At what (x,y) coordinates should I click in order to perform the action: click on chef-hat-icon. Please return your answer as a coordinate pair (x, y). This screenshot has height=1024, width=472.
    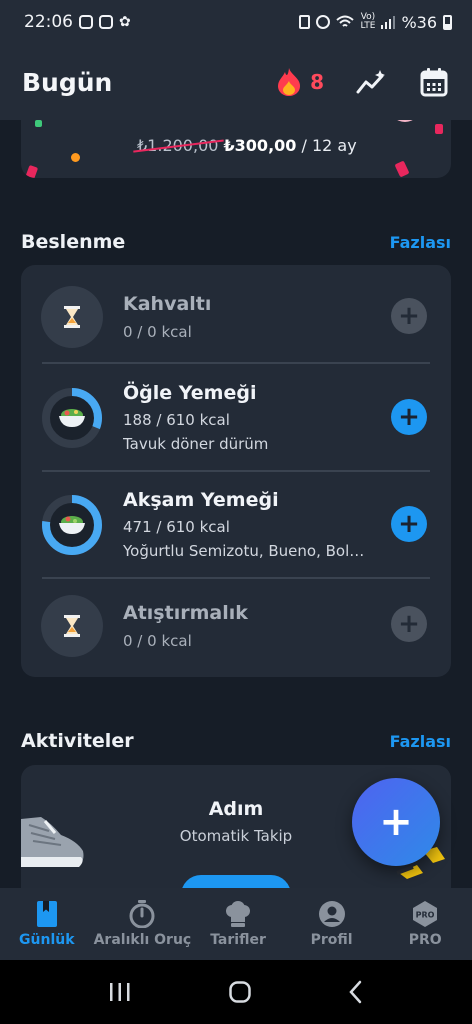
    Looking at the image, I should click on (238, 914).